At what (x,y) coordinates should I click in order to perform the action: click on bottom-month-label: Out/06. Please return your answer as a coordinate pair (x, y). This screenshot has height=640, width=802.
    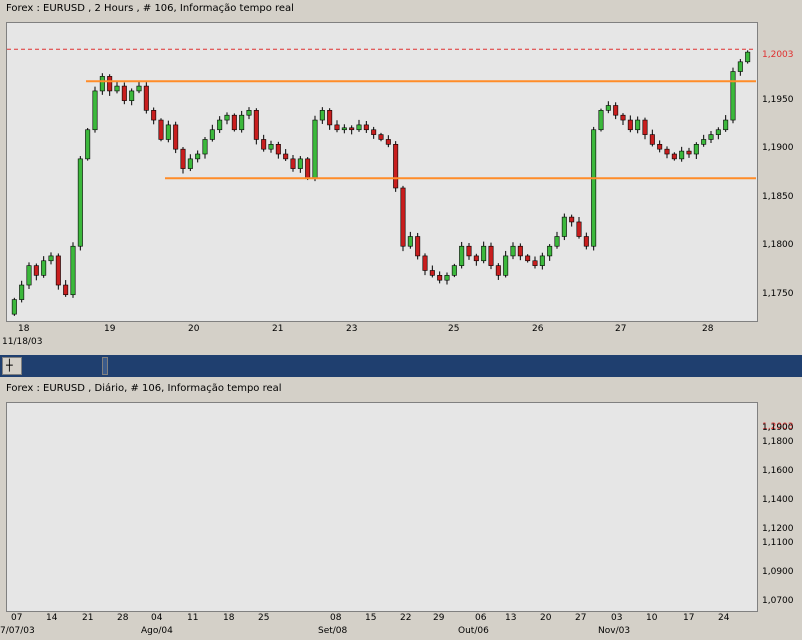
    Looking at the image, I should click on (473, 631).